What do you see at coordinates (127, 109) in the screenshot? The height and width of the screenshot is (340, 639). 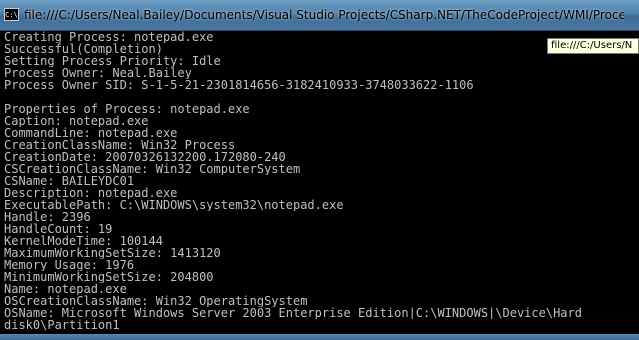 I see `console-line: Properties of Process: notepad.exe` at bounding box center [127, 109].